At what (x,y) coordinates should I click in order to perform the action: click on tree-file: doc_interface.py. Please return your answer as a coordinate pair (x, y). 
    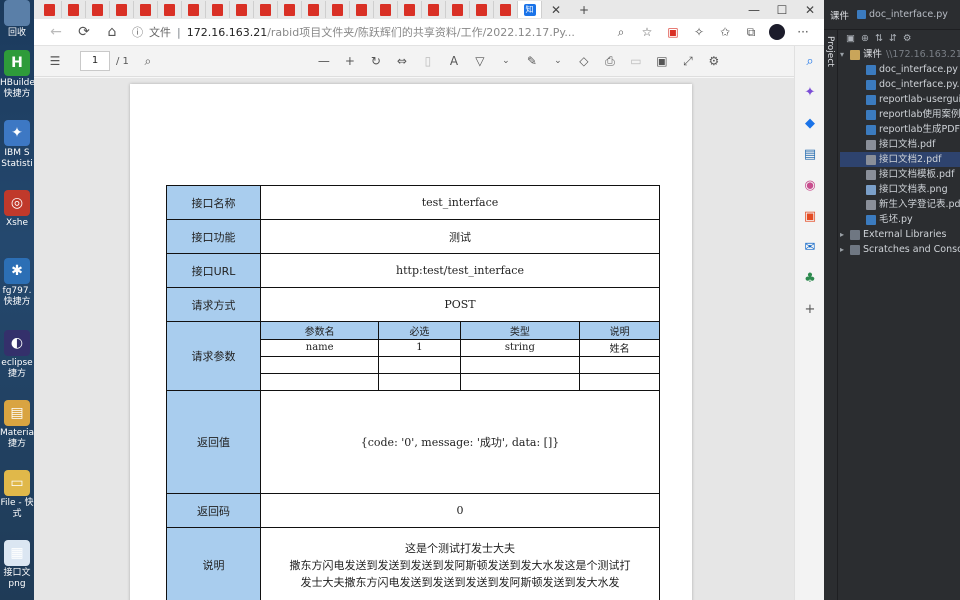
    Looking at the image, I should click on (900, 69).